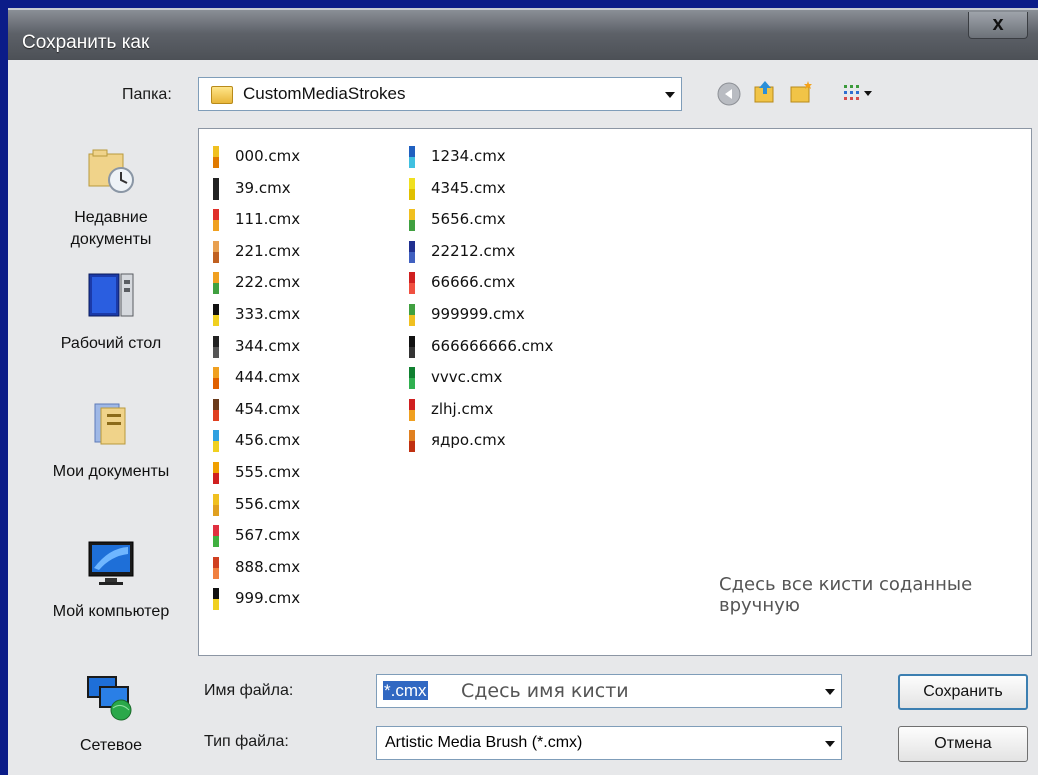 The height and width of the screenshot is (775, 1038). What do you see at coordinates (86, 42) in the screenshot?
I see `window-title: Сохранить как` at bounding box center [86, 42].